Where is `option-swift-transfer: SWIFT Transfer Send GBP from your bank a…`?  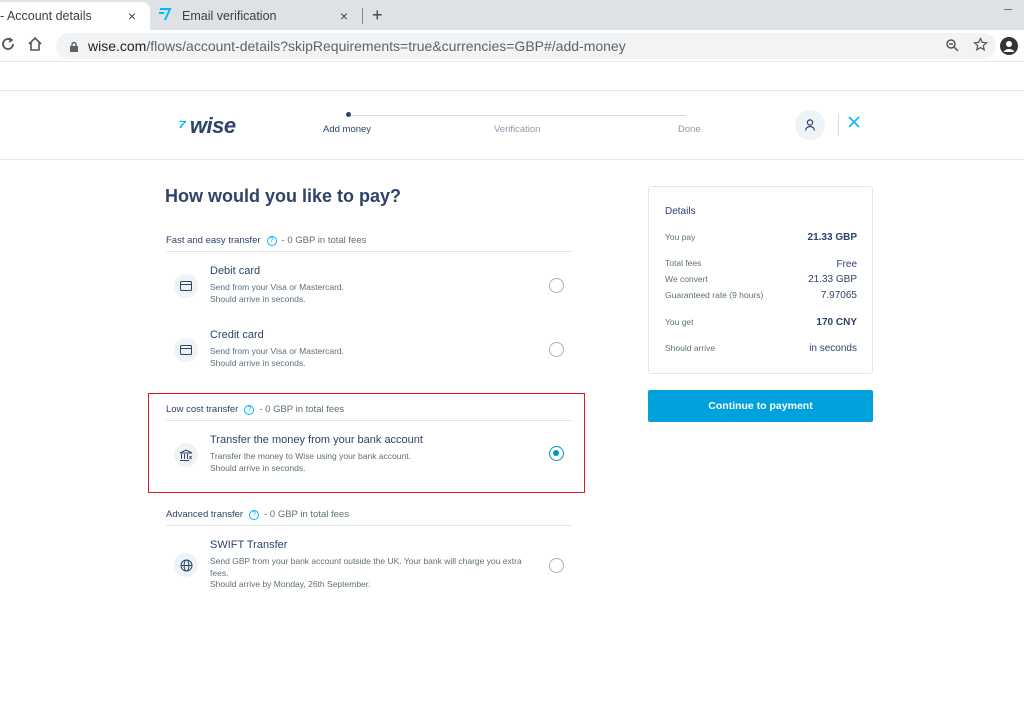 option-swift-transfer: SWIFT Transfer Send GBP from your bank a… is located at coordinates (369, 567).